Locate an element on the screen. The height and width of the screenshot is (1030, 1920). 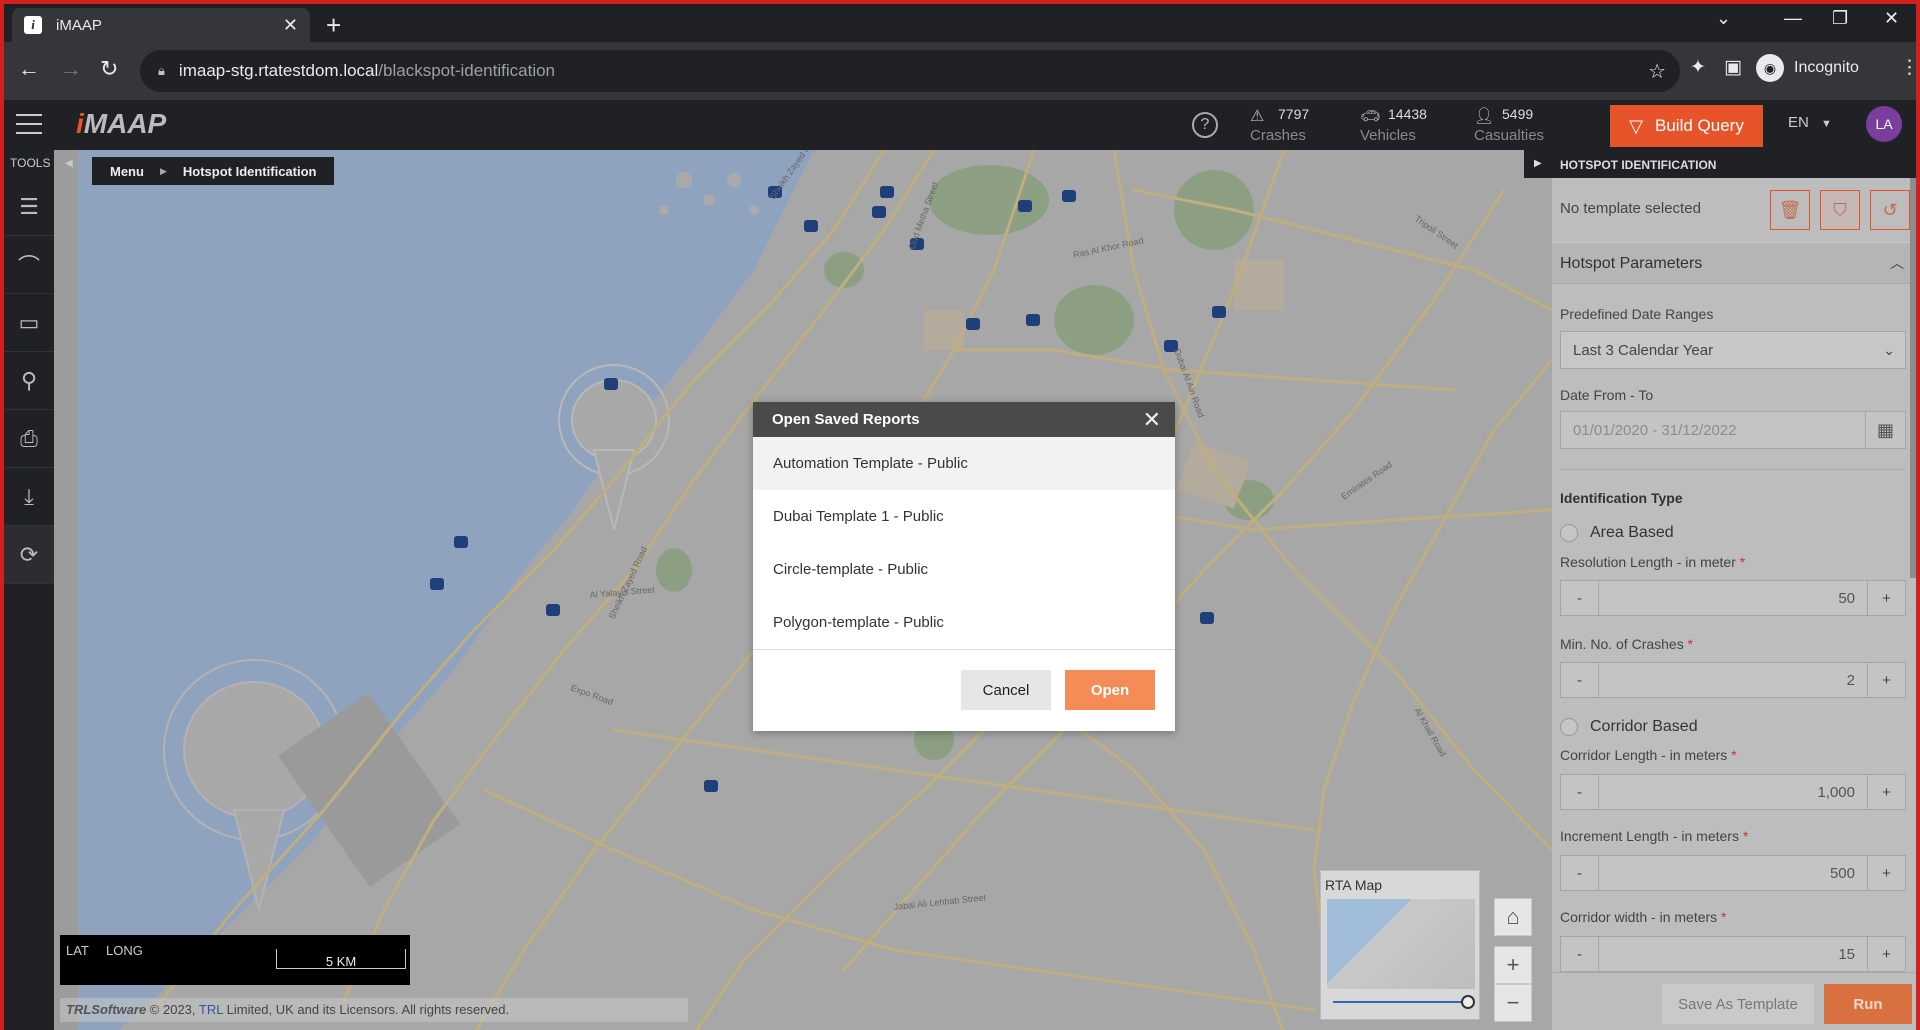
min-crashes-label: Min. No. of Crashes * is located at coordinates (1627, 644).